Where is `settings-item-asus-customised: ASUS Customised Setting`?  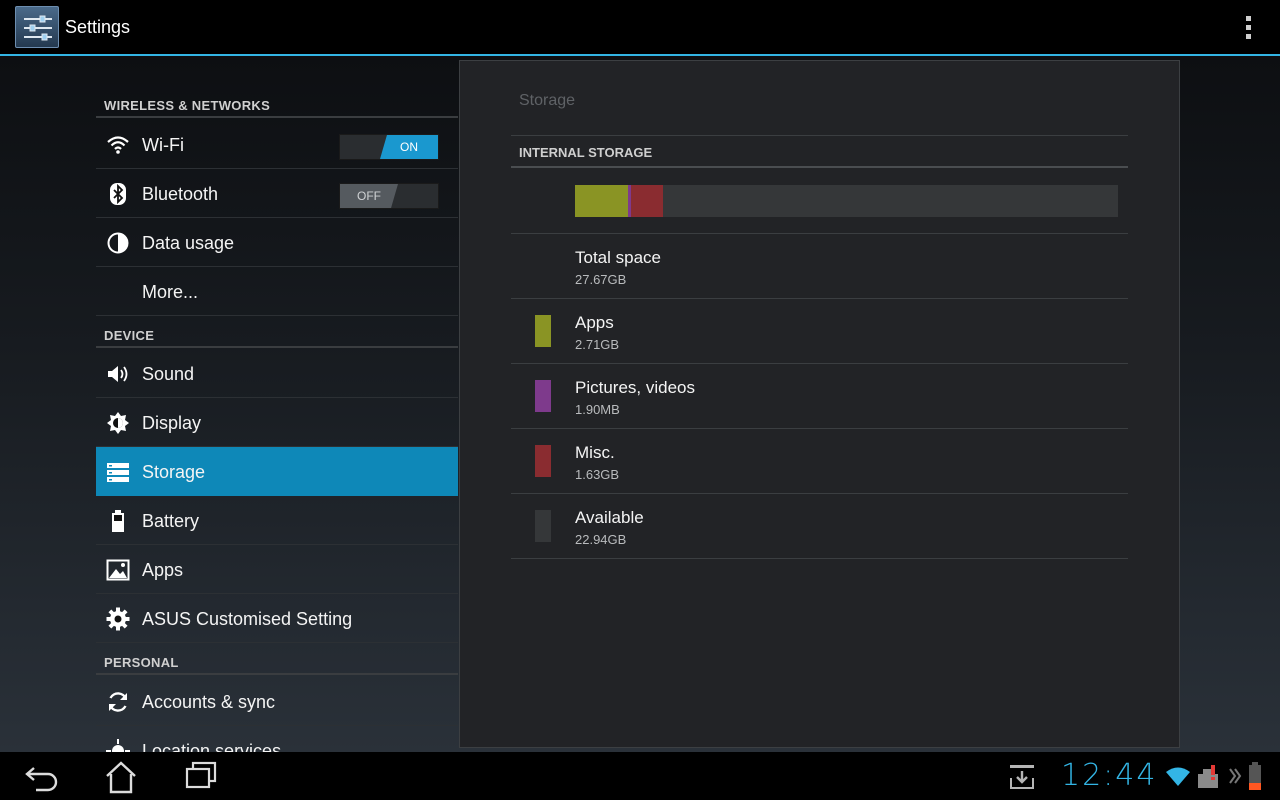
settings-item-asus-customised: ASUS Customised Setting is located at coordinates (277, 618).